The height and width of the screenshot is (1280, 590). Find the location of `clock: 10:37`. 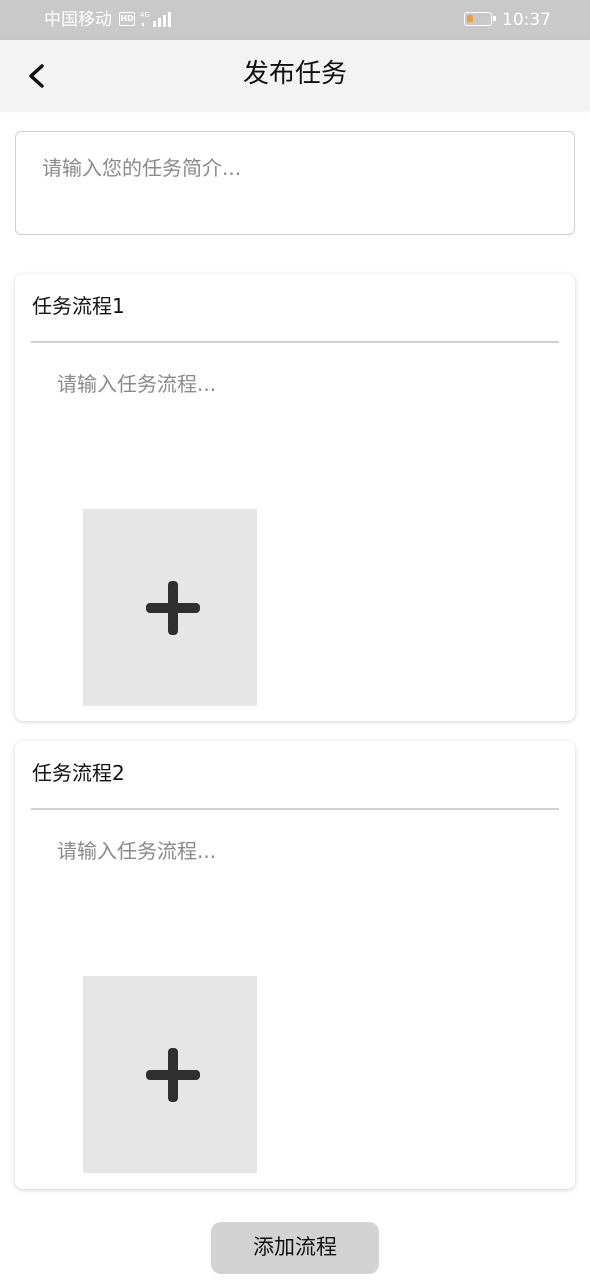

clock: 10:37 is located at coordinates (526, 20).